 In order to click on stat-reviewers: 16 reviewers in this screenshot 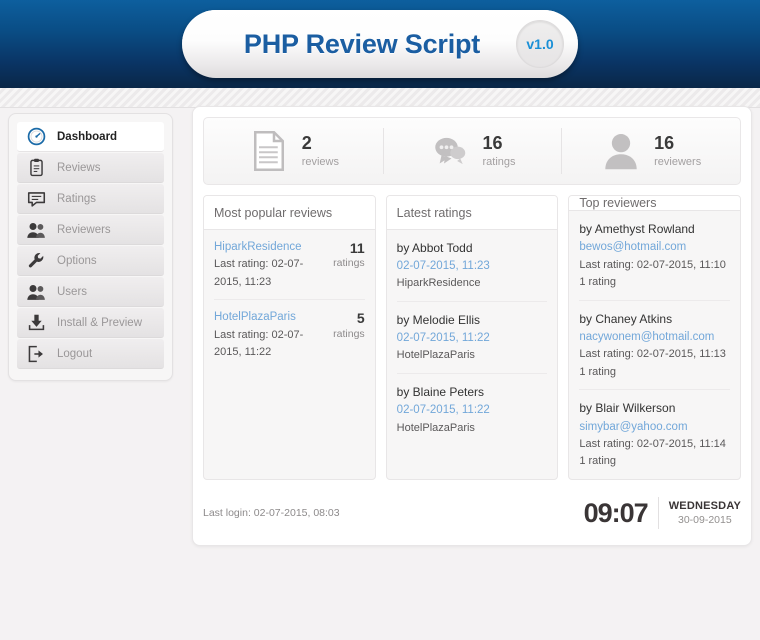, I will do `click(650, 151)`.